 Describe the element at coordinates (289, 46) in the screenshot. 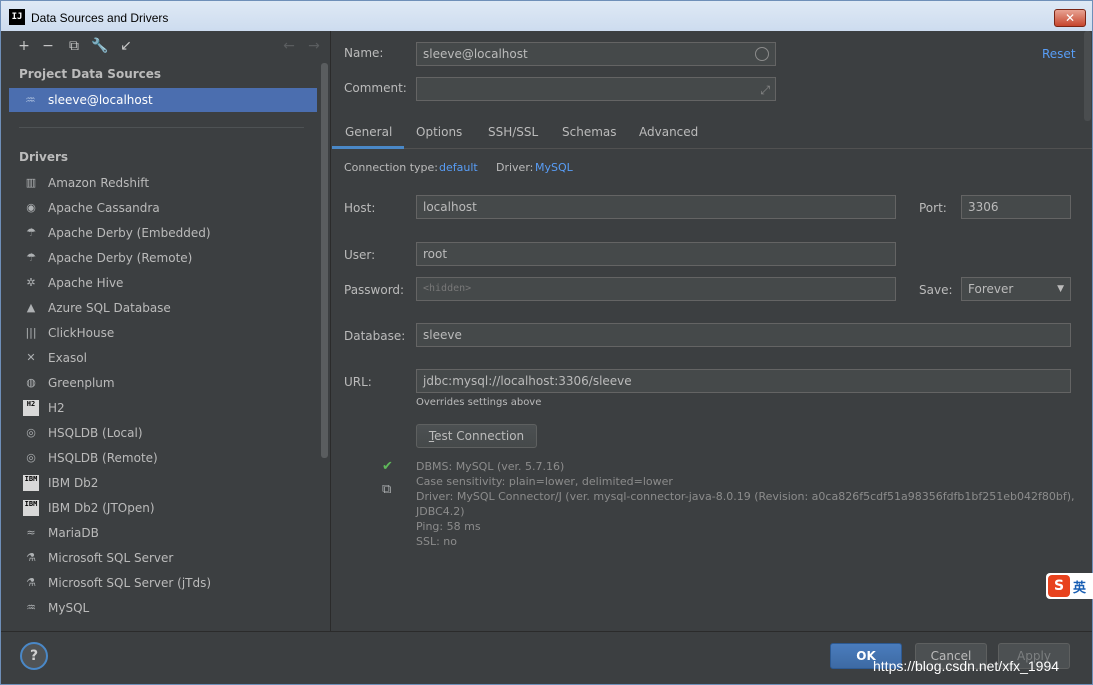

I see `back-arrow-icon: ←` at that location.